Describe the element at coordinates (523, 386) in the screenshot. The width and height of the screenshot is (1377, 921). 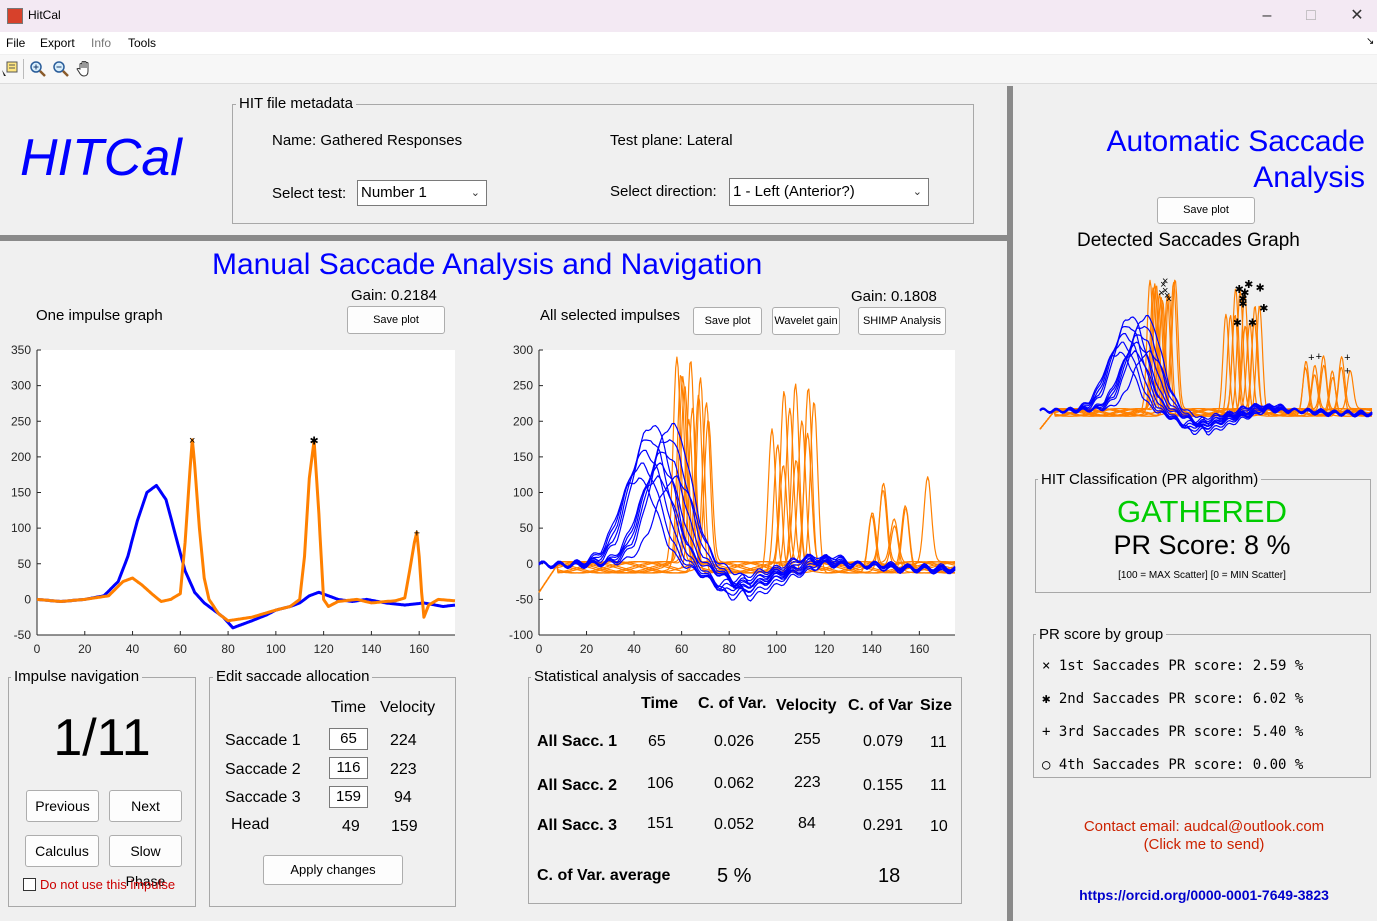
I see `y-tick-label: 250` at that location.